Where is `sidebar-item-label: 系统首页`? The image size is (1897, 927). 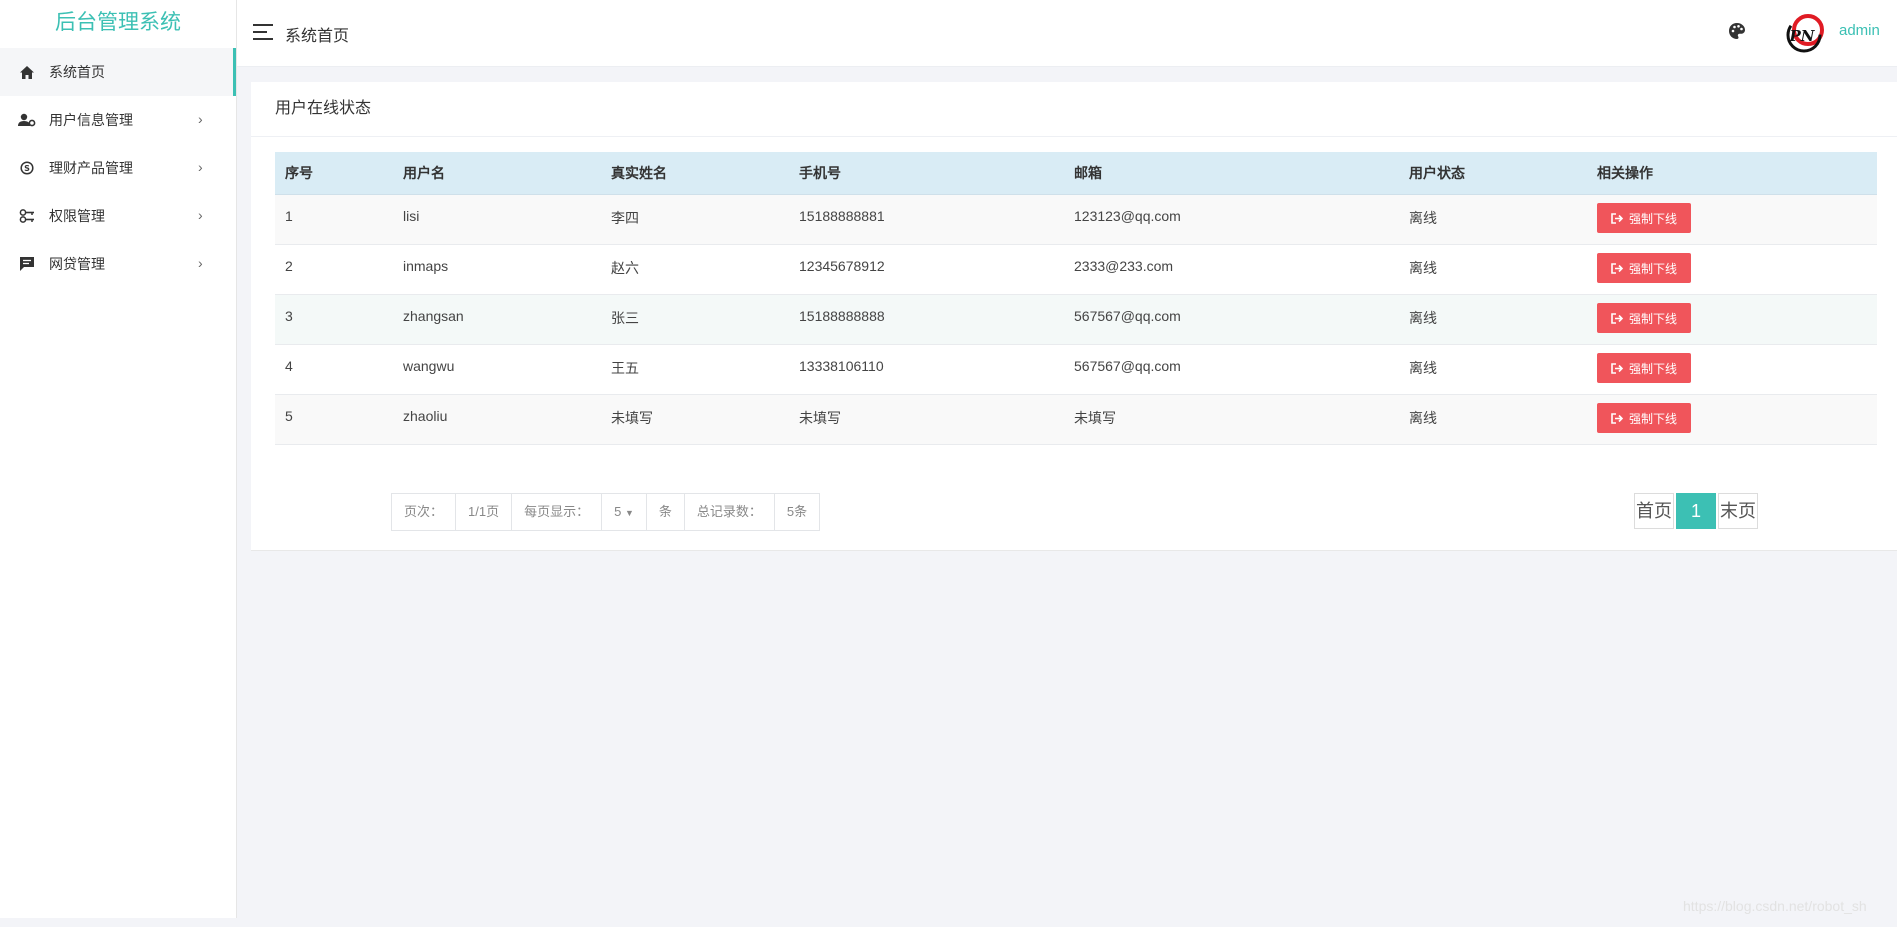
sidebar-item-label: 系统首页 is located at coordinates (77, 72).